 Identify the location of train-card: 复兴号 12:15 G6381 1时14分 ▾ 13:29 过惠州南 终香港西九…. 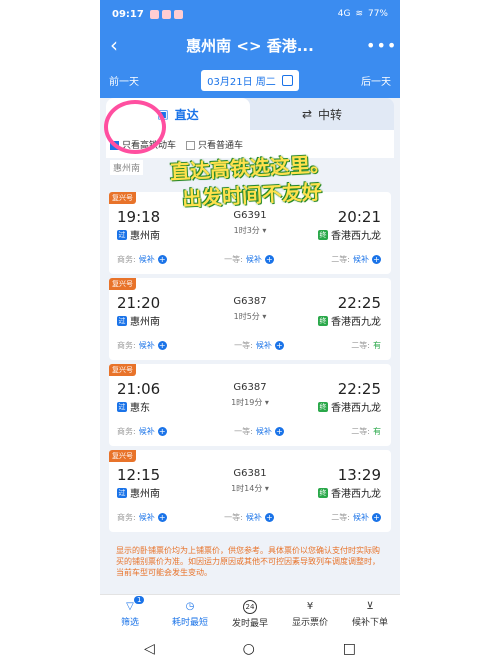
(250, 491).